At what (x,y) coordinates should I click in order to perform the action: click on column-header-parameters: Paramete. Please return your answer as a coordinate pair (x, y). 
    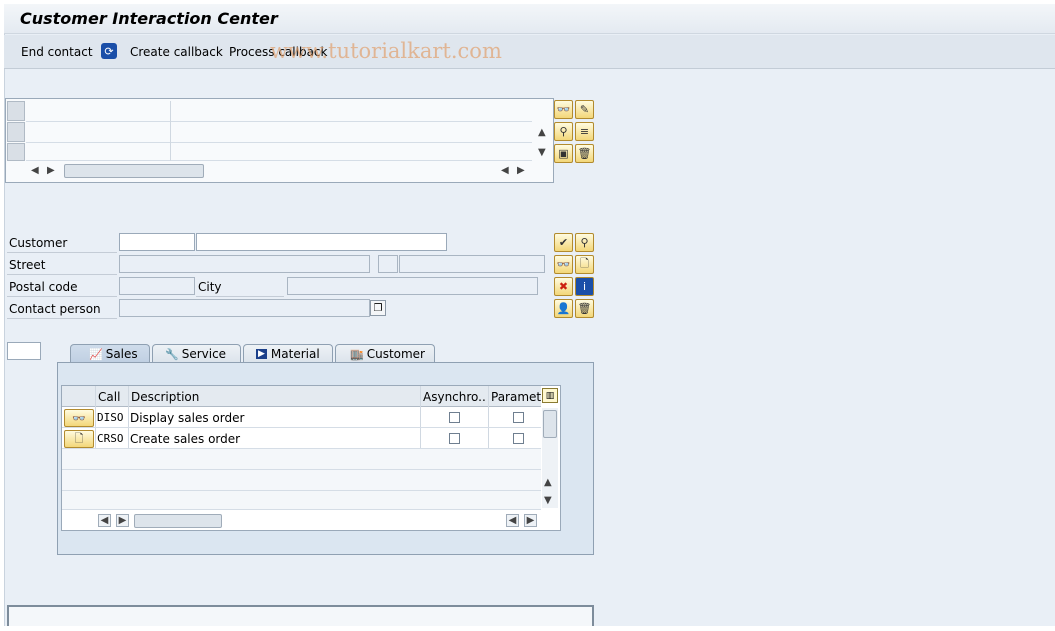
    Looking at the image, I should click on (516, 397).